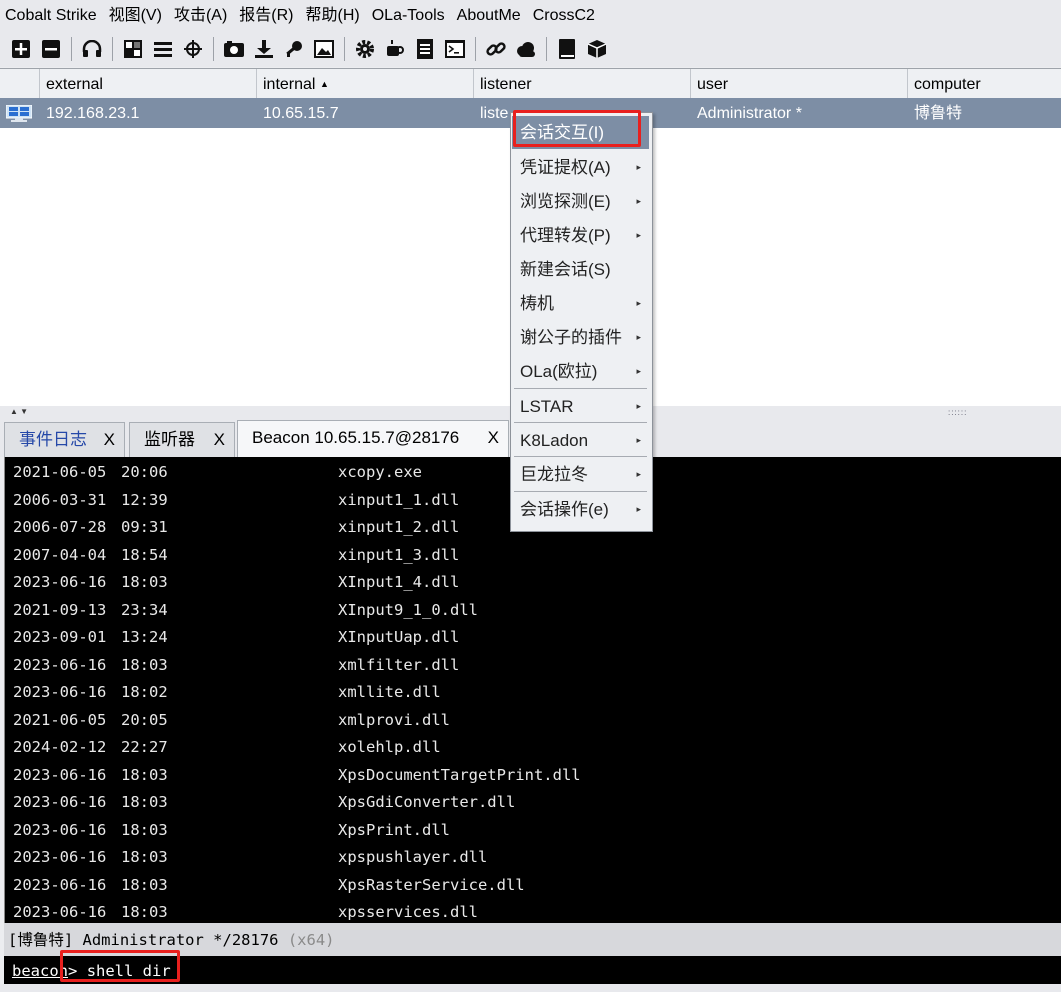 The image size is (1061, 992). What do you see at coordinates (389, 747) in the screenshot?
I see `console-filename: xolehlp.dll` at bounding box center [389, 747].